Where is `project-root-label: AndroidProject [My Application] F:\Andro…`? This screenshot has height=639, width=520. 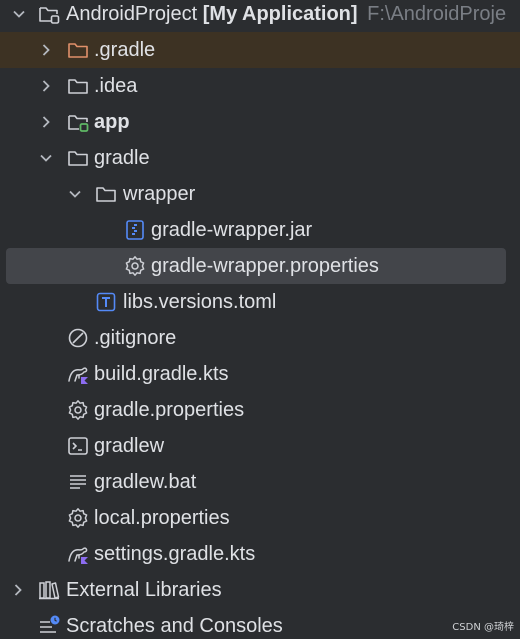 project-root-label: AndroidProject [My Application] F:\Andro… is located at coordinates (286, 16).